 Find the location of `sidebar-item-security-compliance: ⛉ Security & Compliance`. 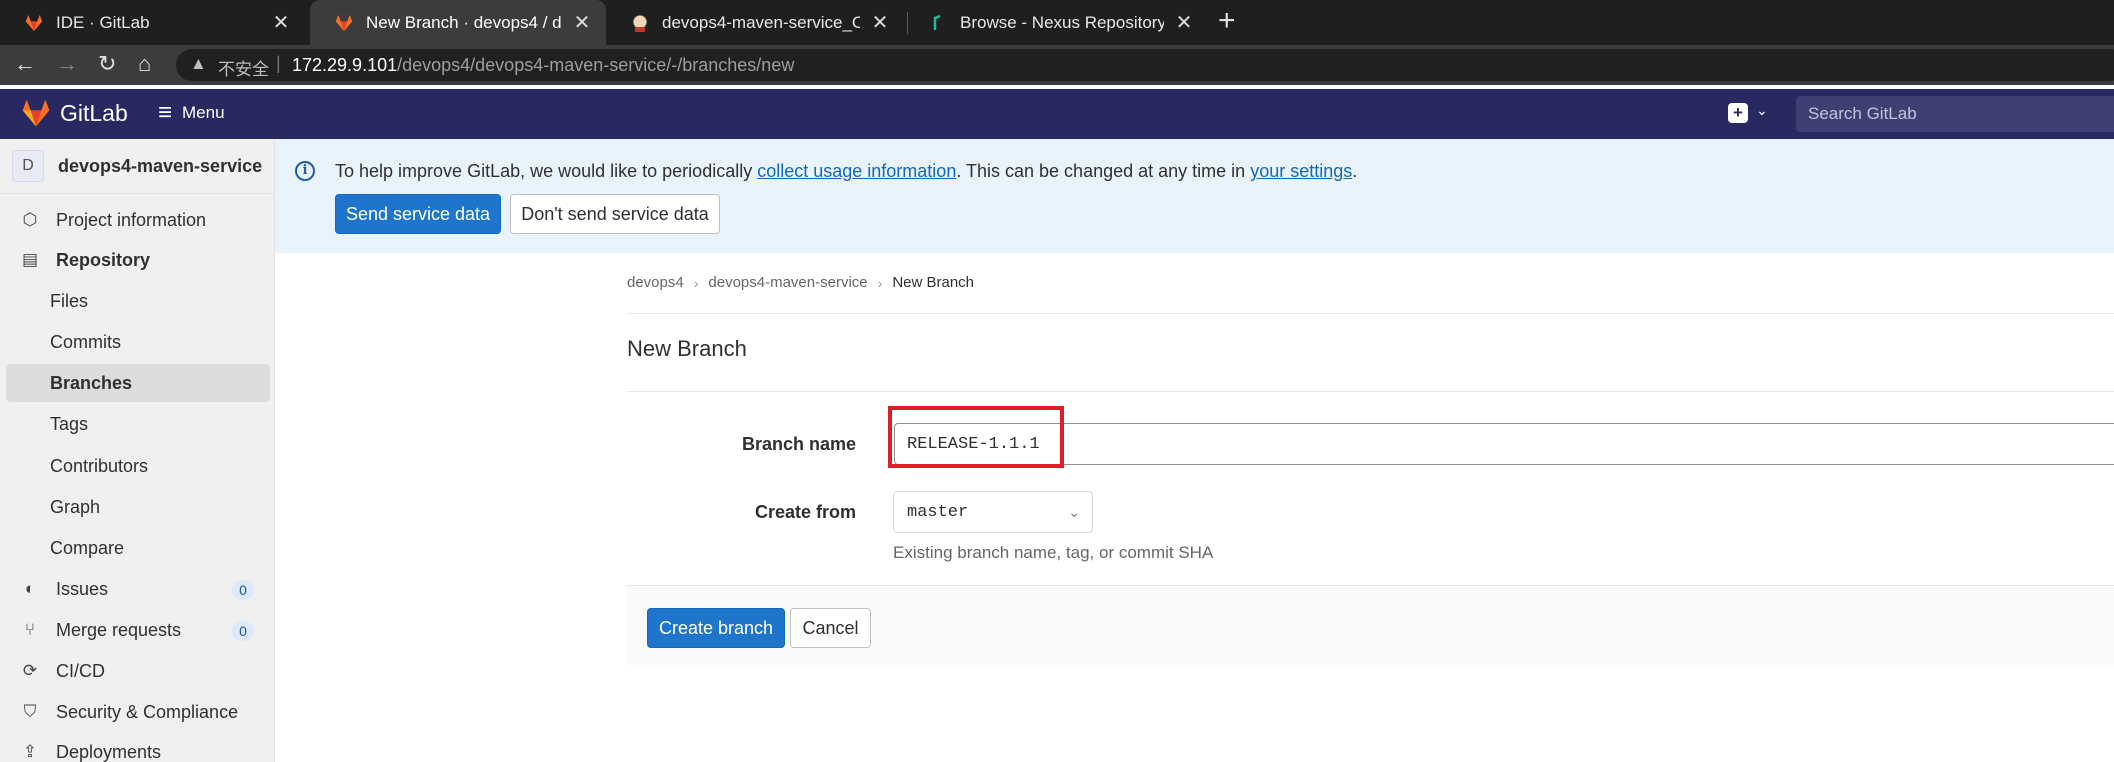

sidebar-item-security-compliance: ⛉ Security & Compliance is located at coordinates (138, 712).